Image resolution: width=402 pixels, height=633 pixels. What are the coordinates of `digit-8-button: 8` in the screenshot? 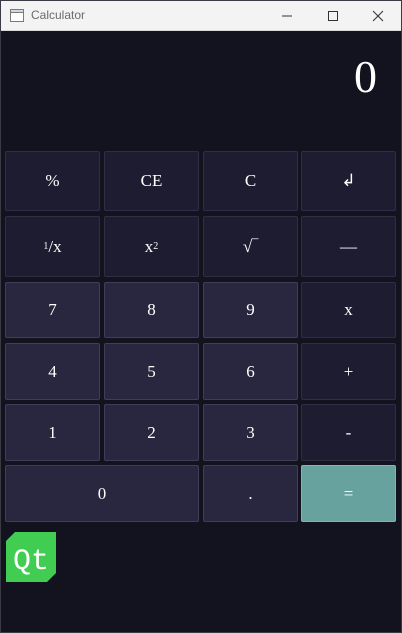 It's located at (151, 310).